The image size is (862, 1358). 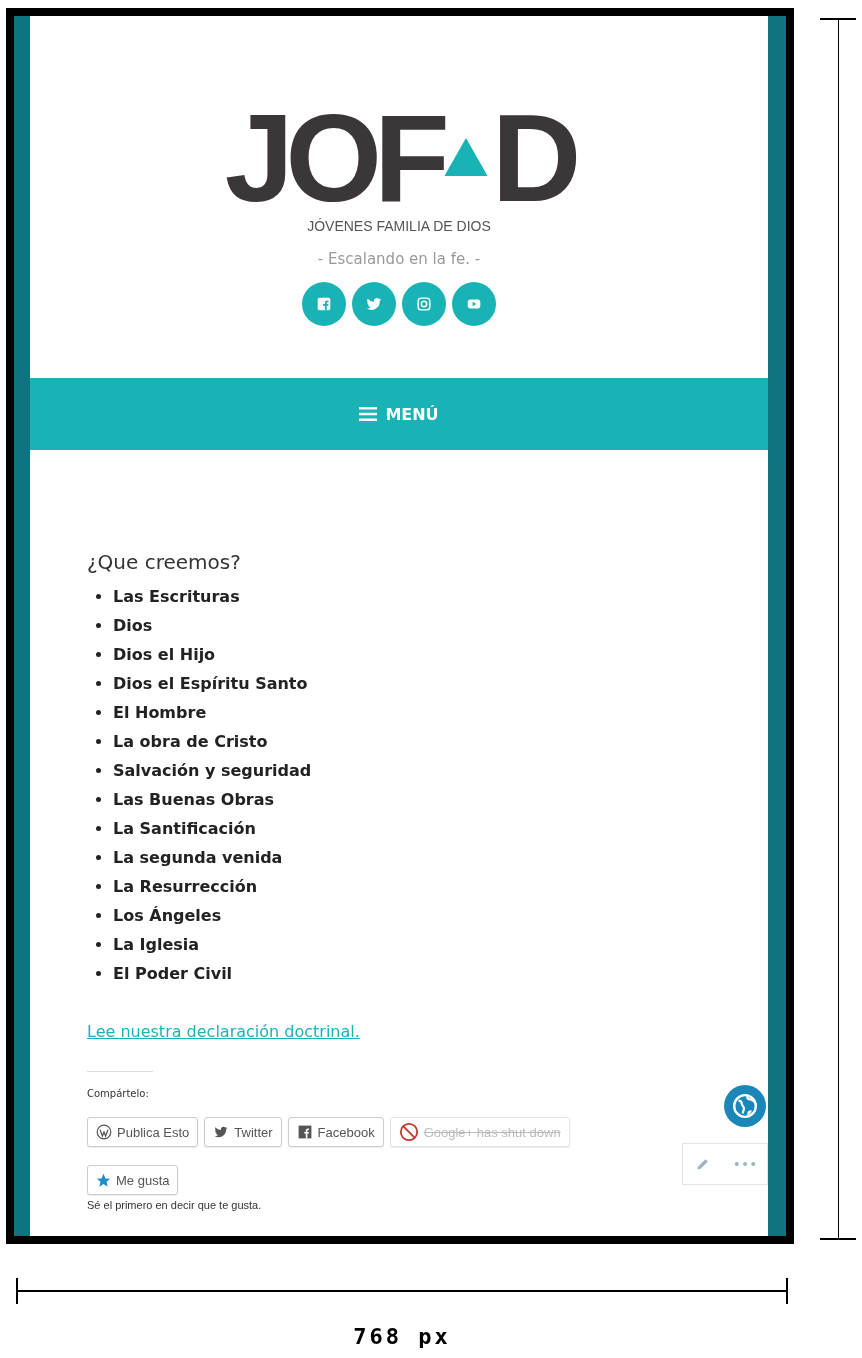 I want to click on list-item: Las Escrituras, so click(x=176, y=596).